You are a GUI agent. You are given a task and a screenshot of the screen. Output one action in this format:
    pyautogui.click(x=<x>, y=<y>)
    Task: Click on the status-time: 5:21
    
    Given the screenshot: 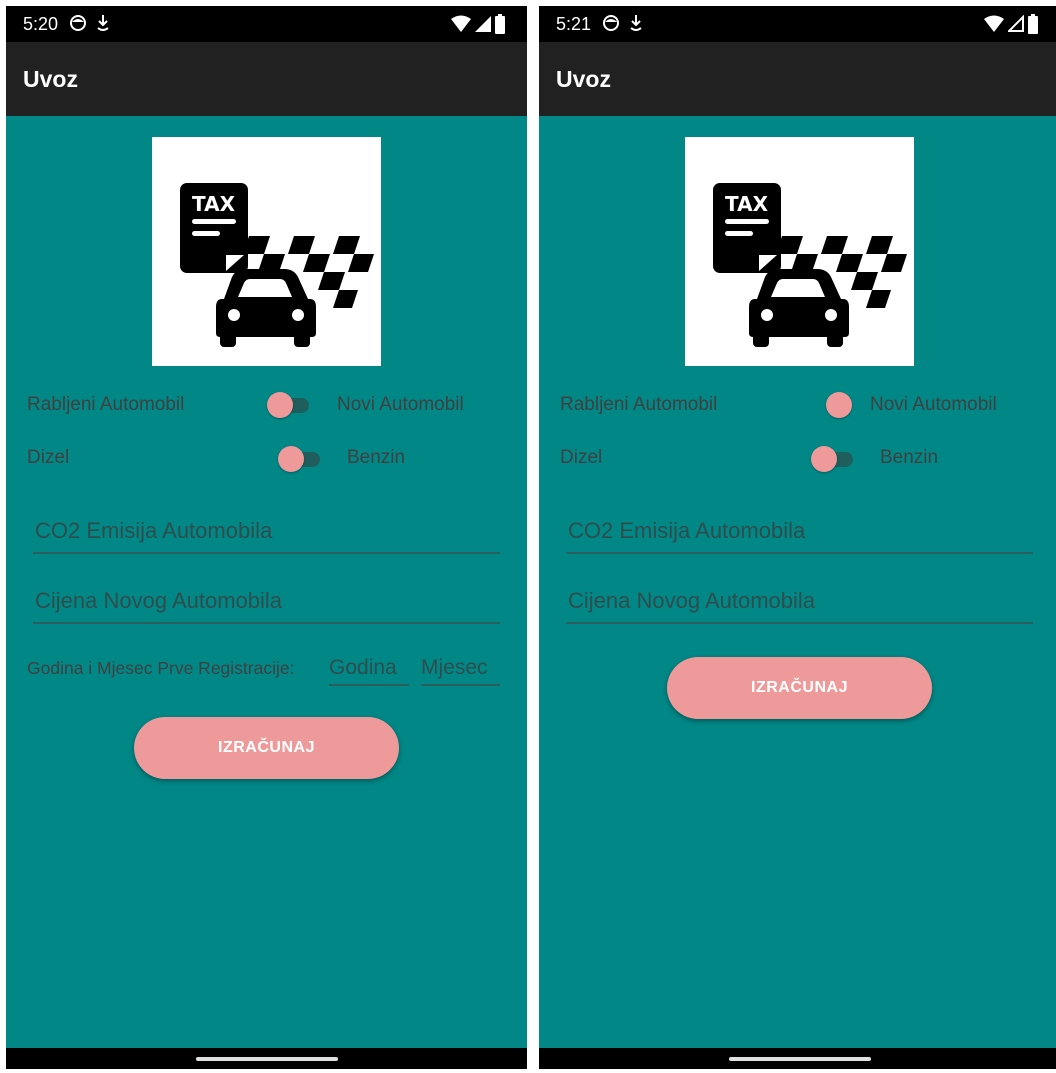 What is the action you would take?
    pyautogui.click(x=574, y=24)
    